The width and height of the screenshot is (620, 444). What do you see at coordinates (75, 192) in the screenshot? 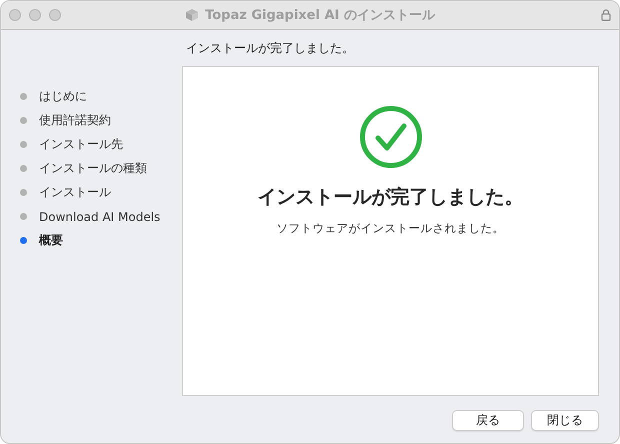
I see `step-label: インストール` at bounding box center [75, 192].